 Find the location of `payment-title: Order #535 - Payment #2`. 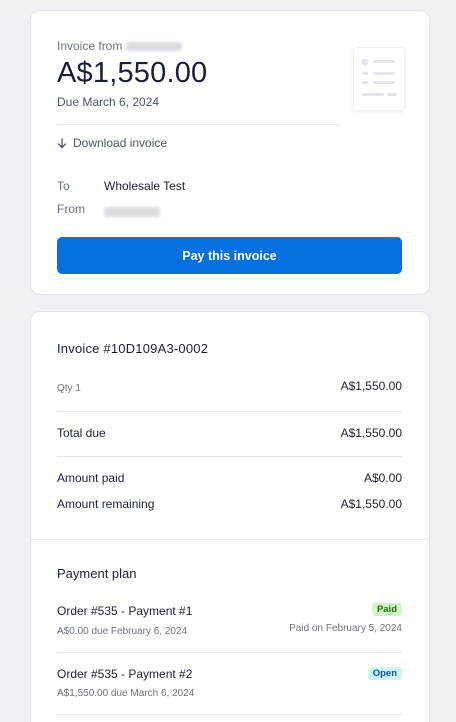

payment-title: Order #535 - Payment #2 is located at coordinates (125, 674).